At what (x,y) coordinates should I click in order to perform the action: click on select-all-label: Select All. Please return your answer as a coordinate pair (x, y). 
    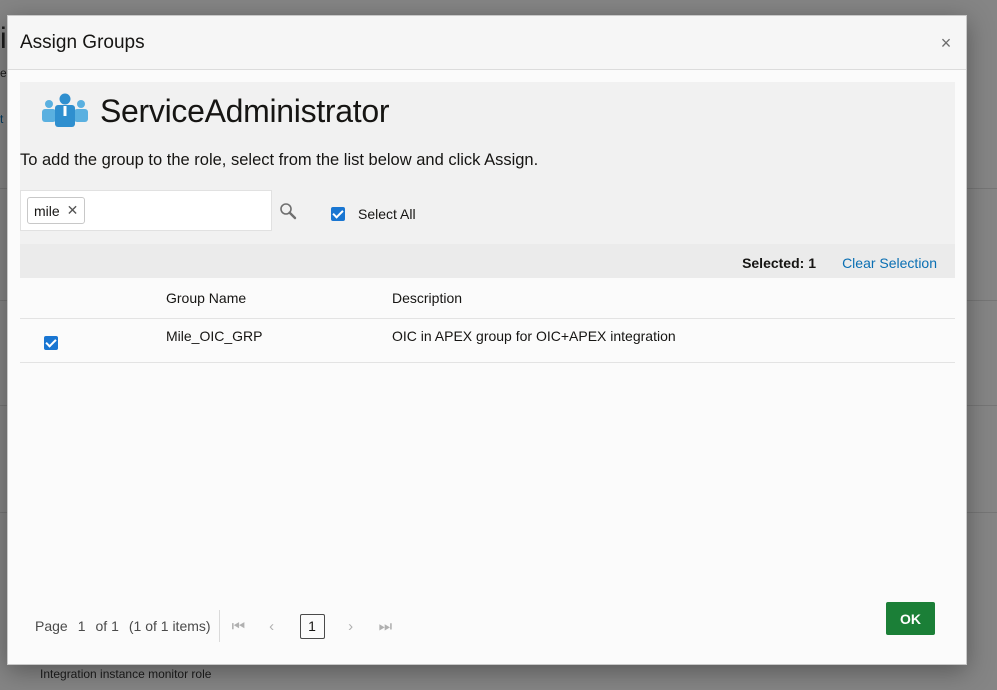
    Looking at the image, I should click on (387, 214).